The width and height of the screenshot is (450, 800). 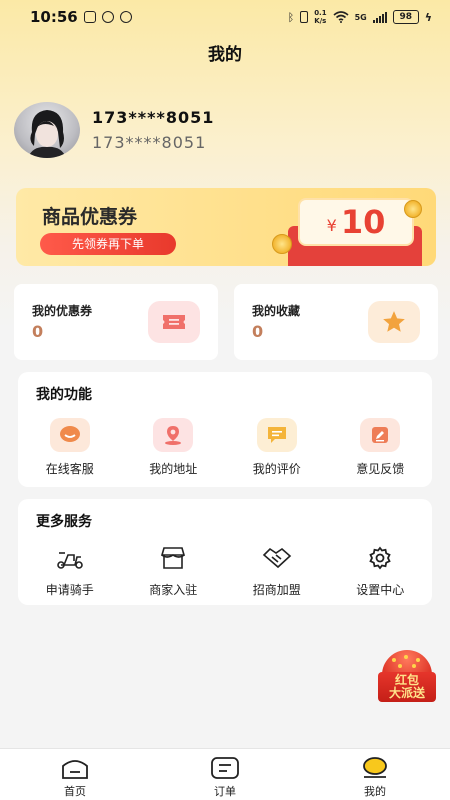 I want to click on handshake-icon, so click(x=277, y=558).